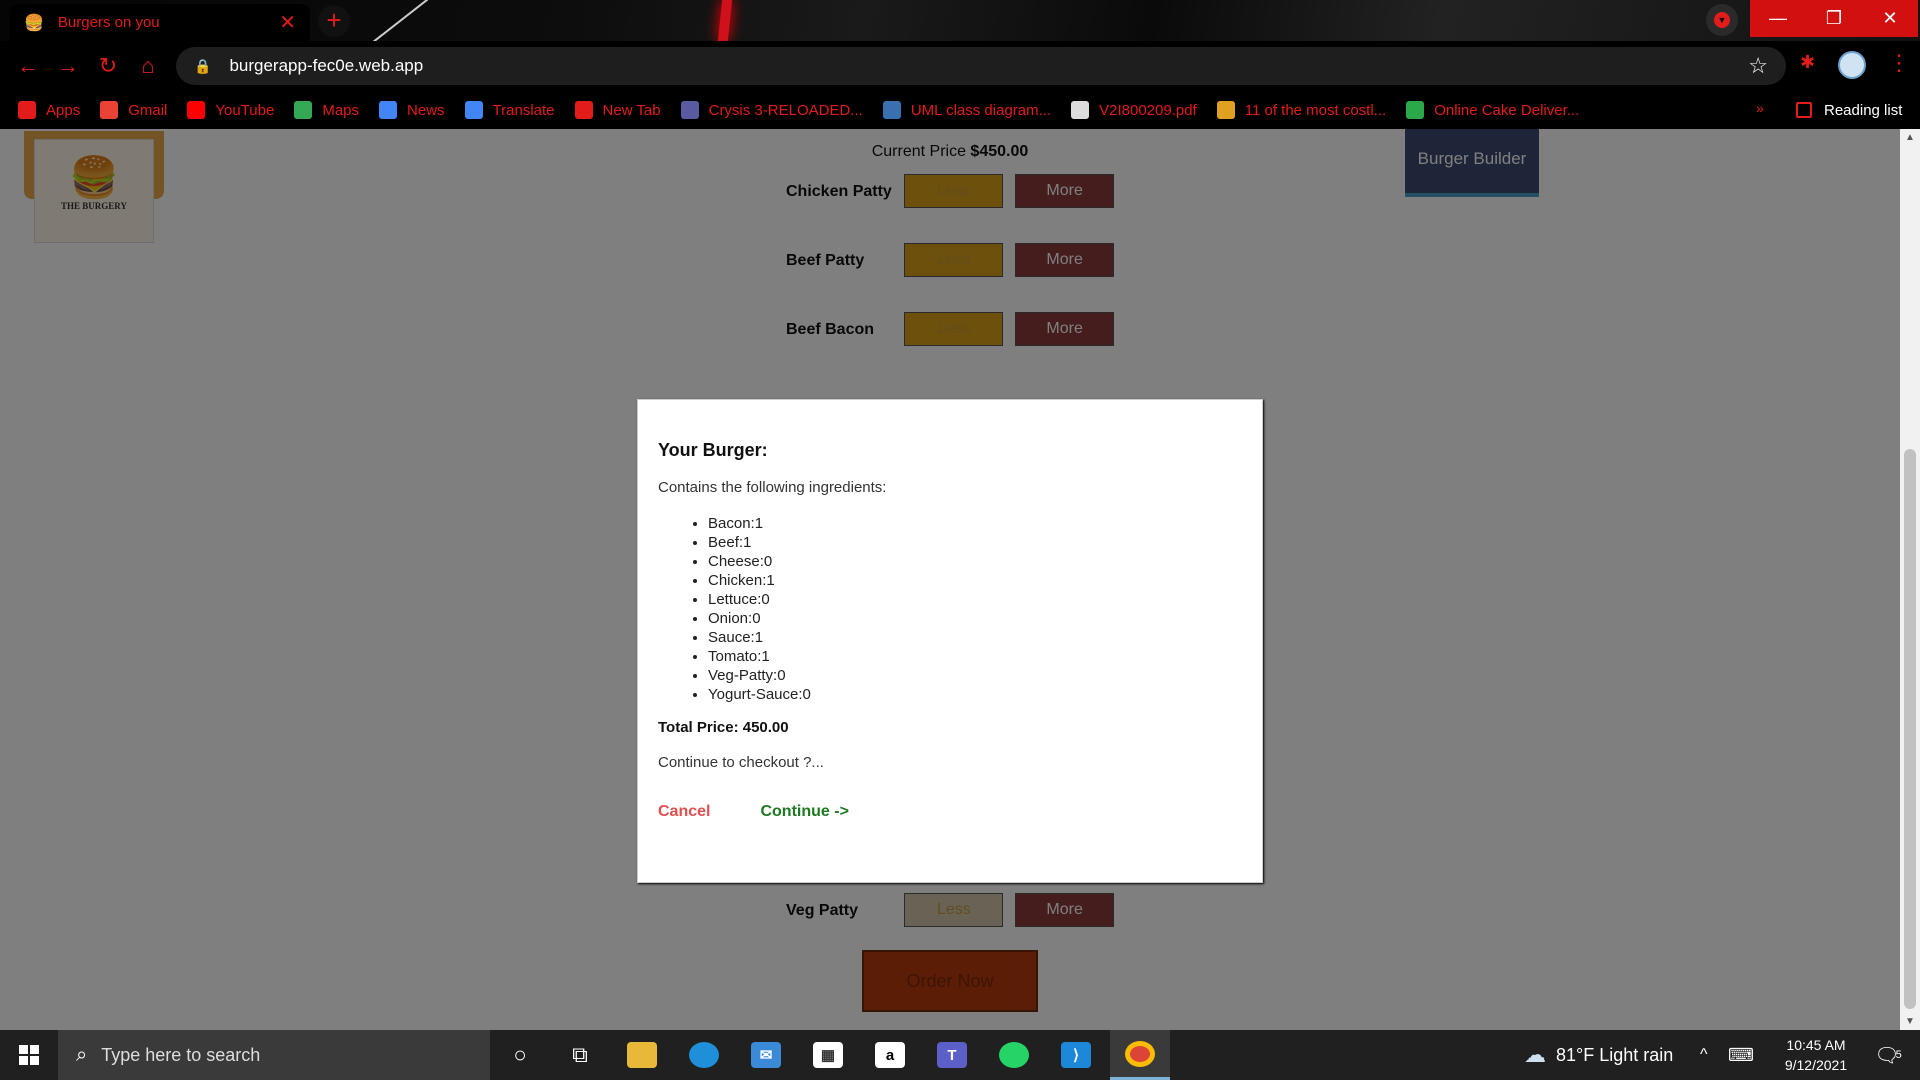 The height and width of the screenshot is (1080, 1920). What do you see at coordinates (245, 110) in the screenshot?
I see `bookmark-label: YouTube` at bounding box center [245, 110].